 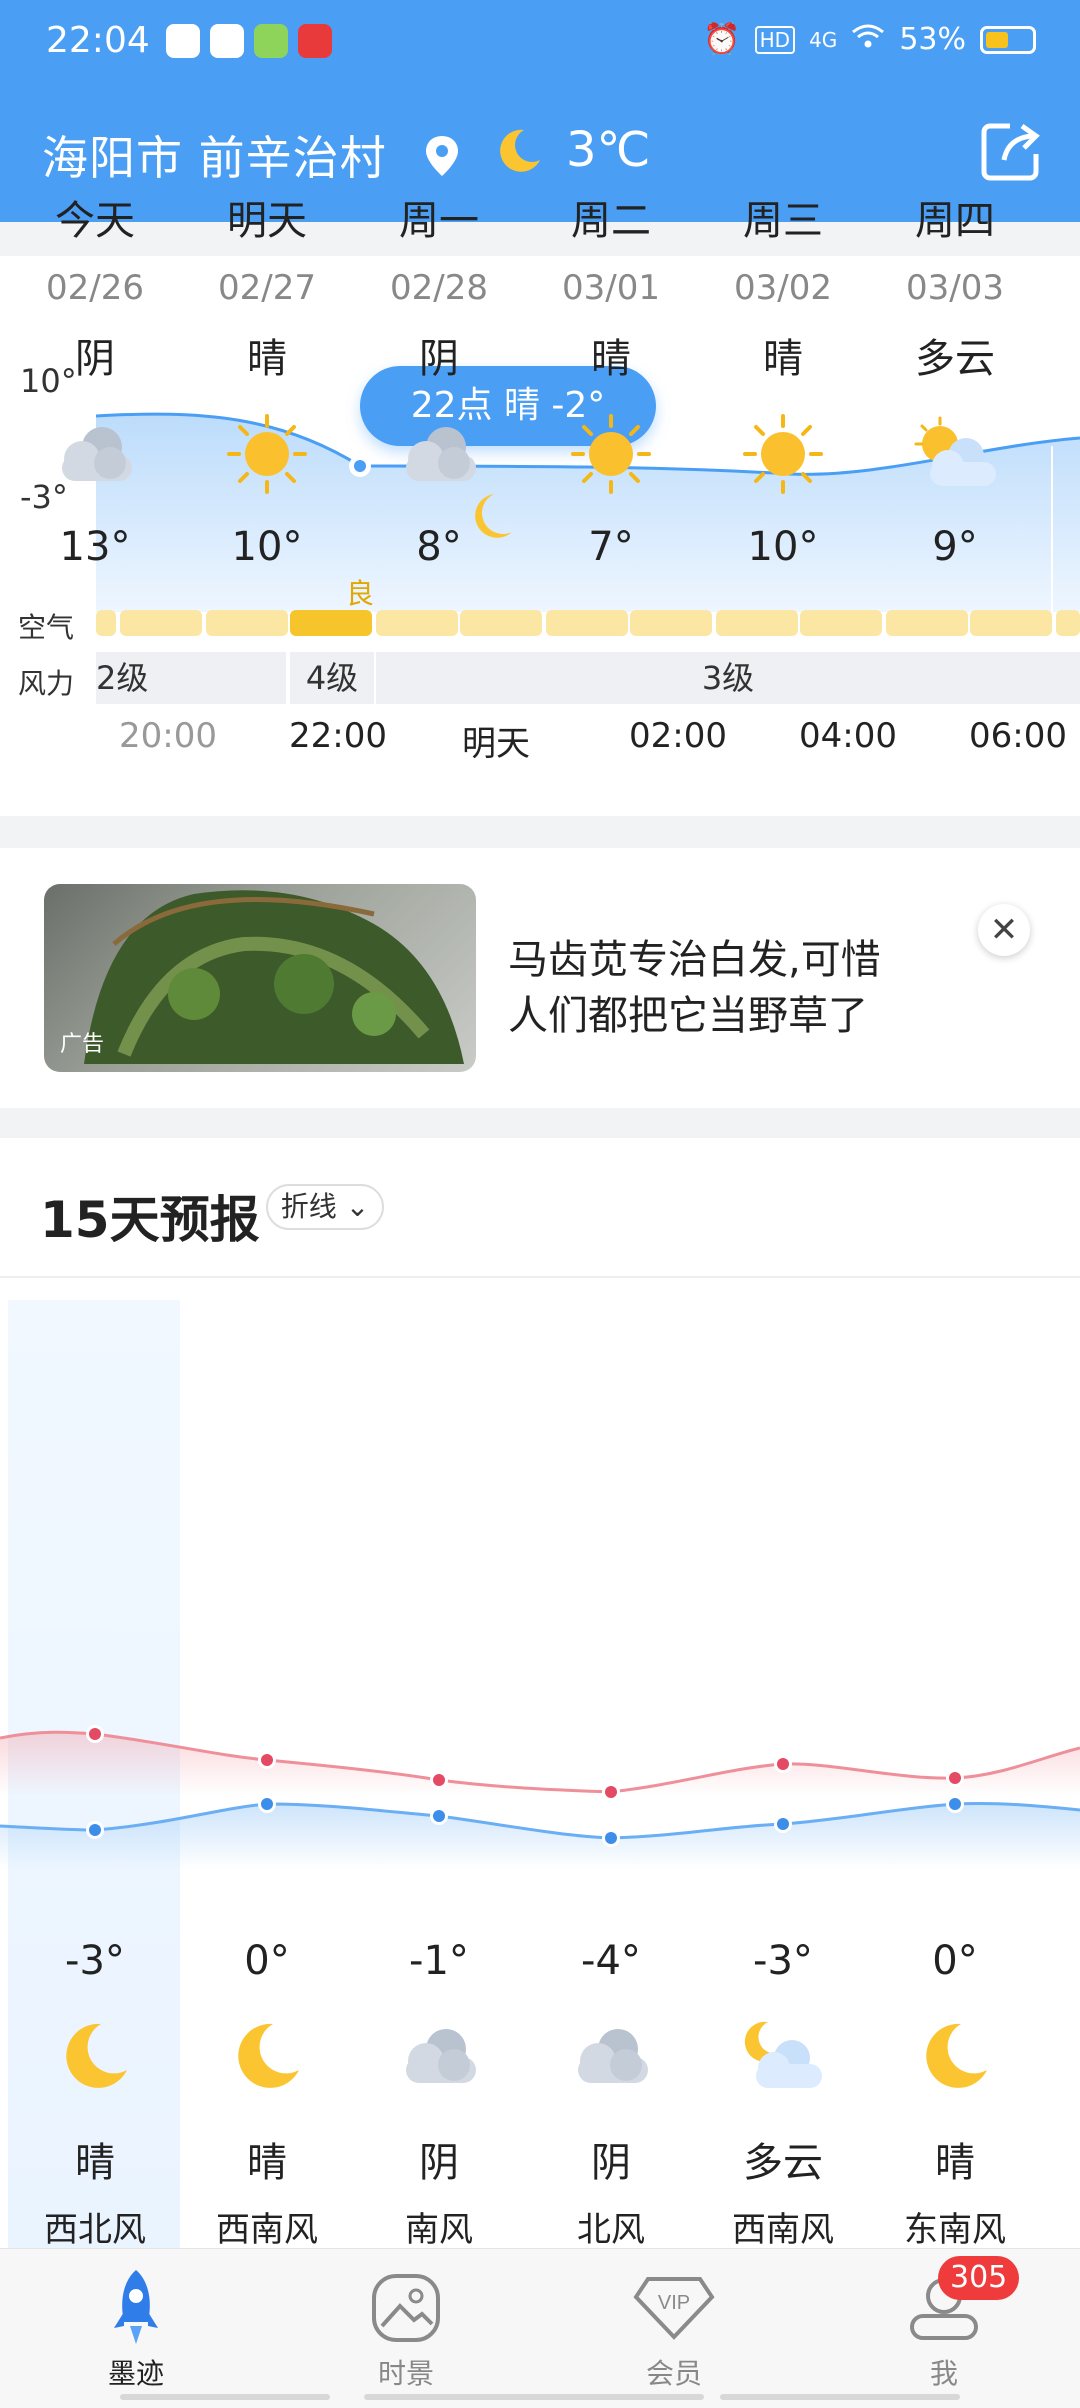 What do you see at coordinates (783, 2163) in the screenshot?
I see `forecast-night-weather: 多云` at bounding box center [783, 2163].